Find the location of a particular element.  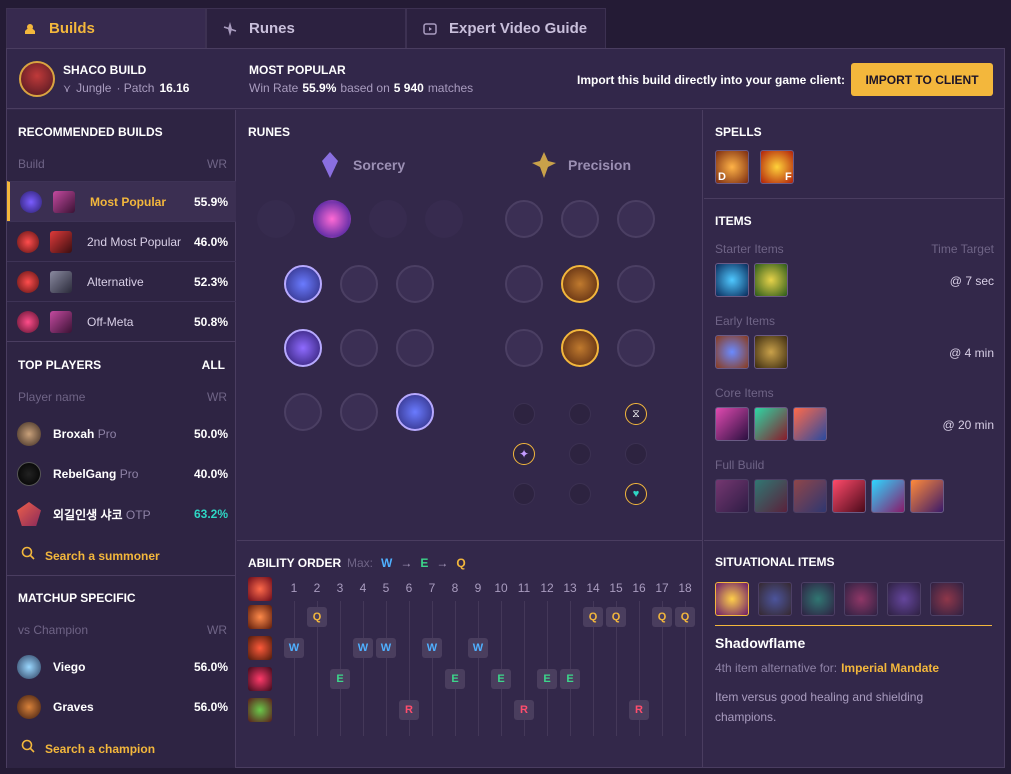

shard-health is located at coordinates (524, 494).